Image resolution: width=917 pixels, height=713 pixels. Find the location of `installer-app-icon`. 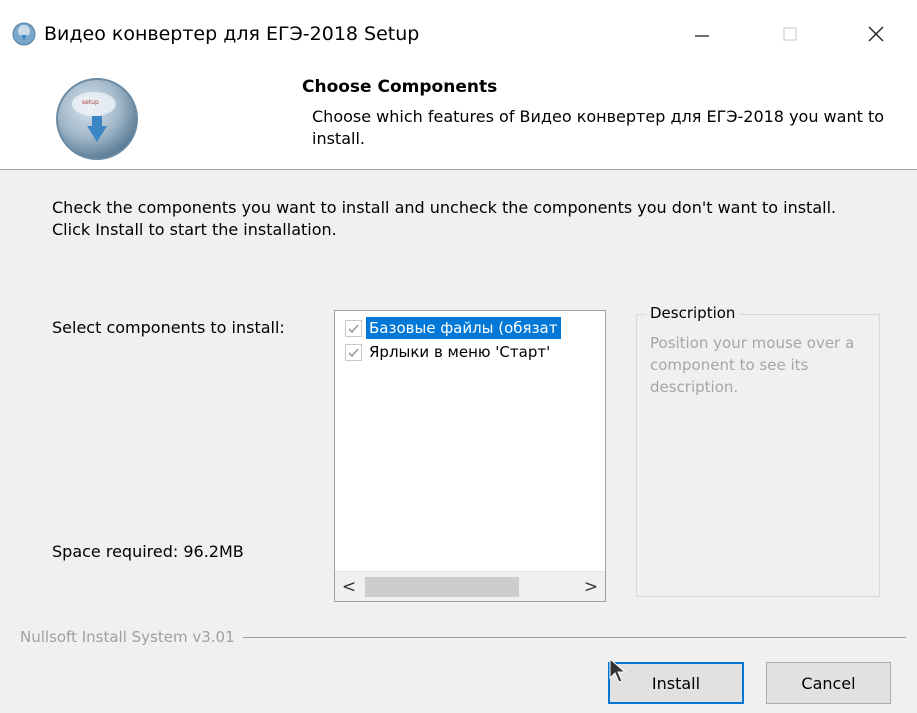

installer-app-icon is located at coordinates (24, 34).